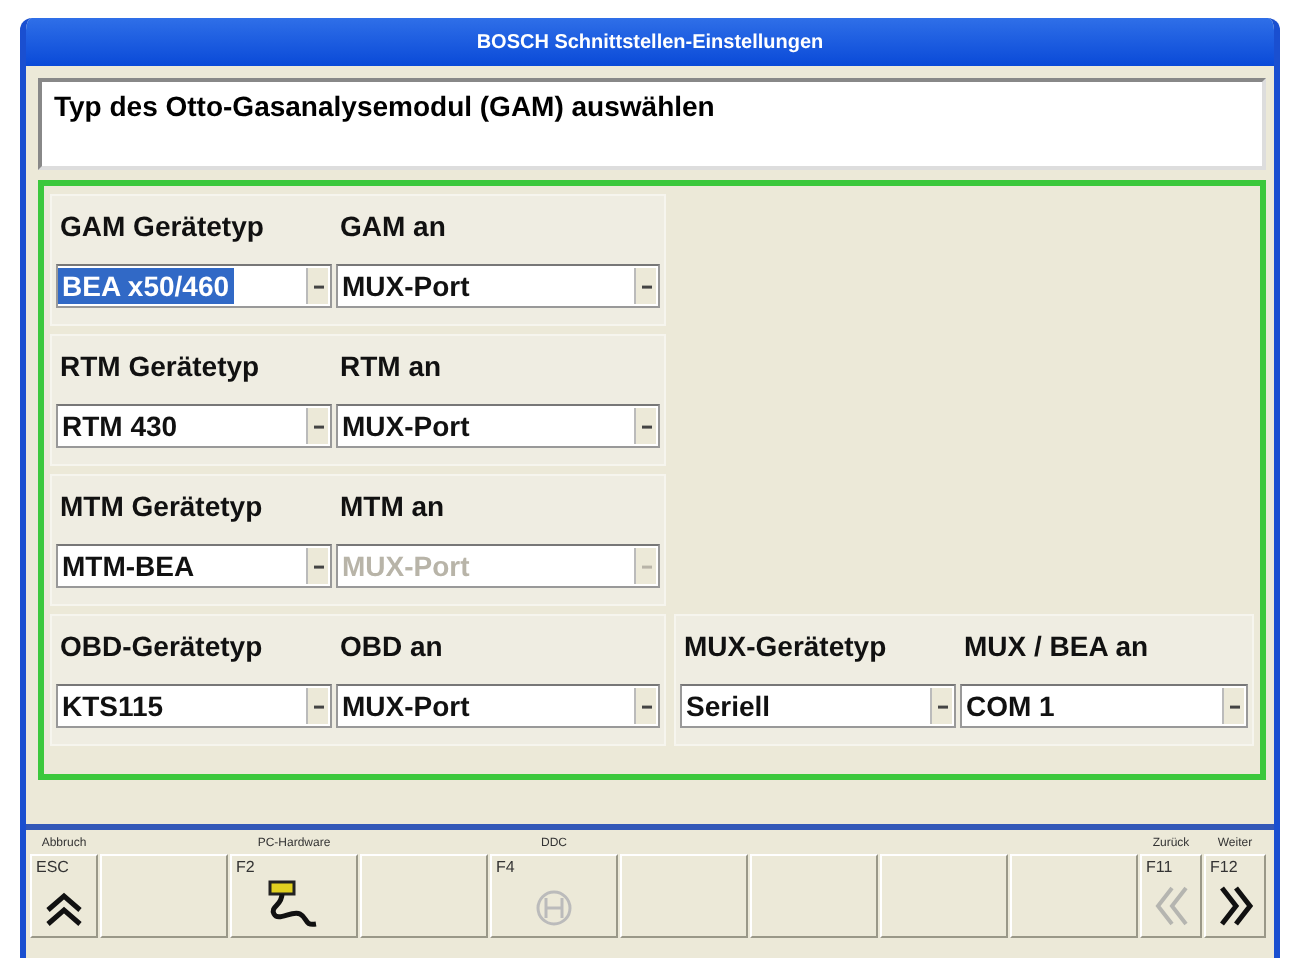 The height and width of the screenshot is (976, 1298). What do you see at coordinates (194, 566) in the screenshot?
I see `dropdown: MTM-BEA` at bounding box center [194, 566].